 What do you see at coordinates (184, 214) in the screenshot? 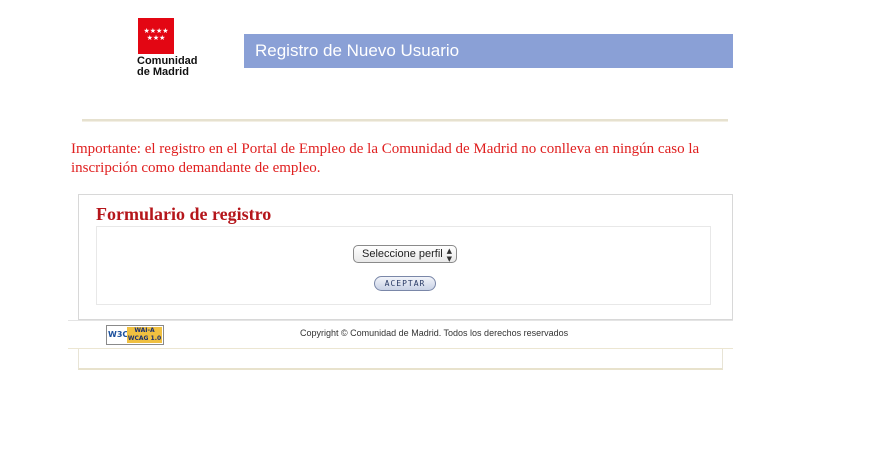
I see `form-title: Formulario de registro` at bounding box center [184, 214].